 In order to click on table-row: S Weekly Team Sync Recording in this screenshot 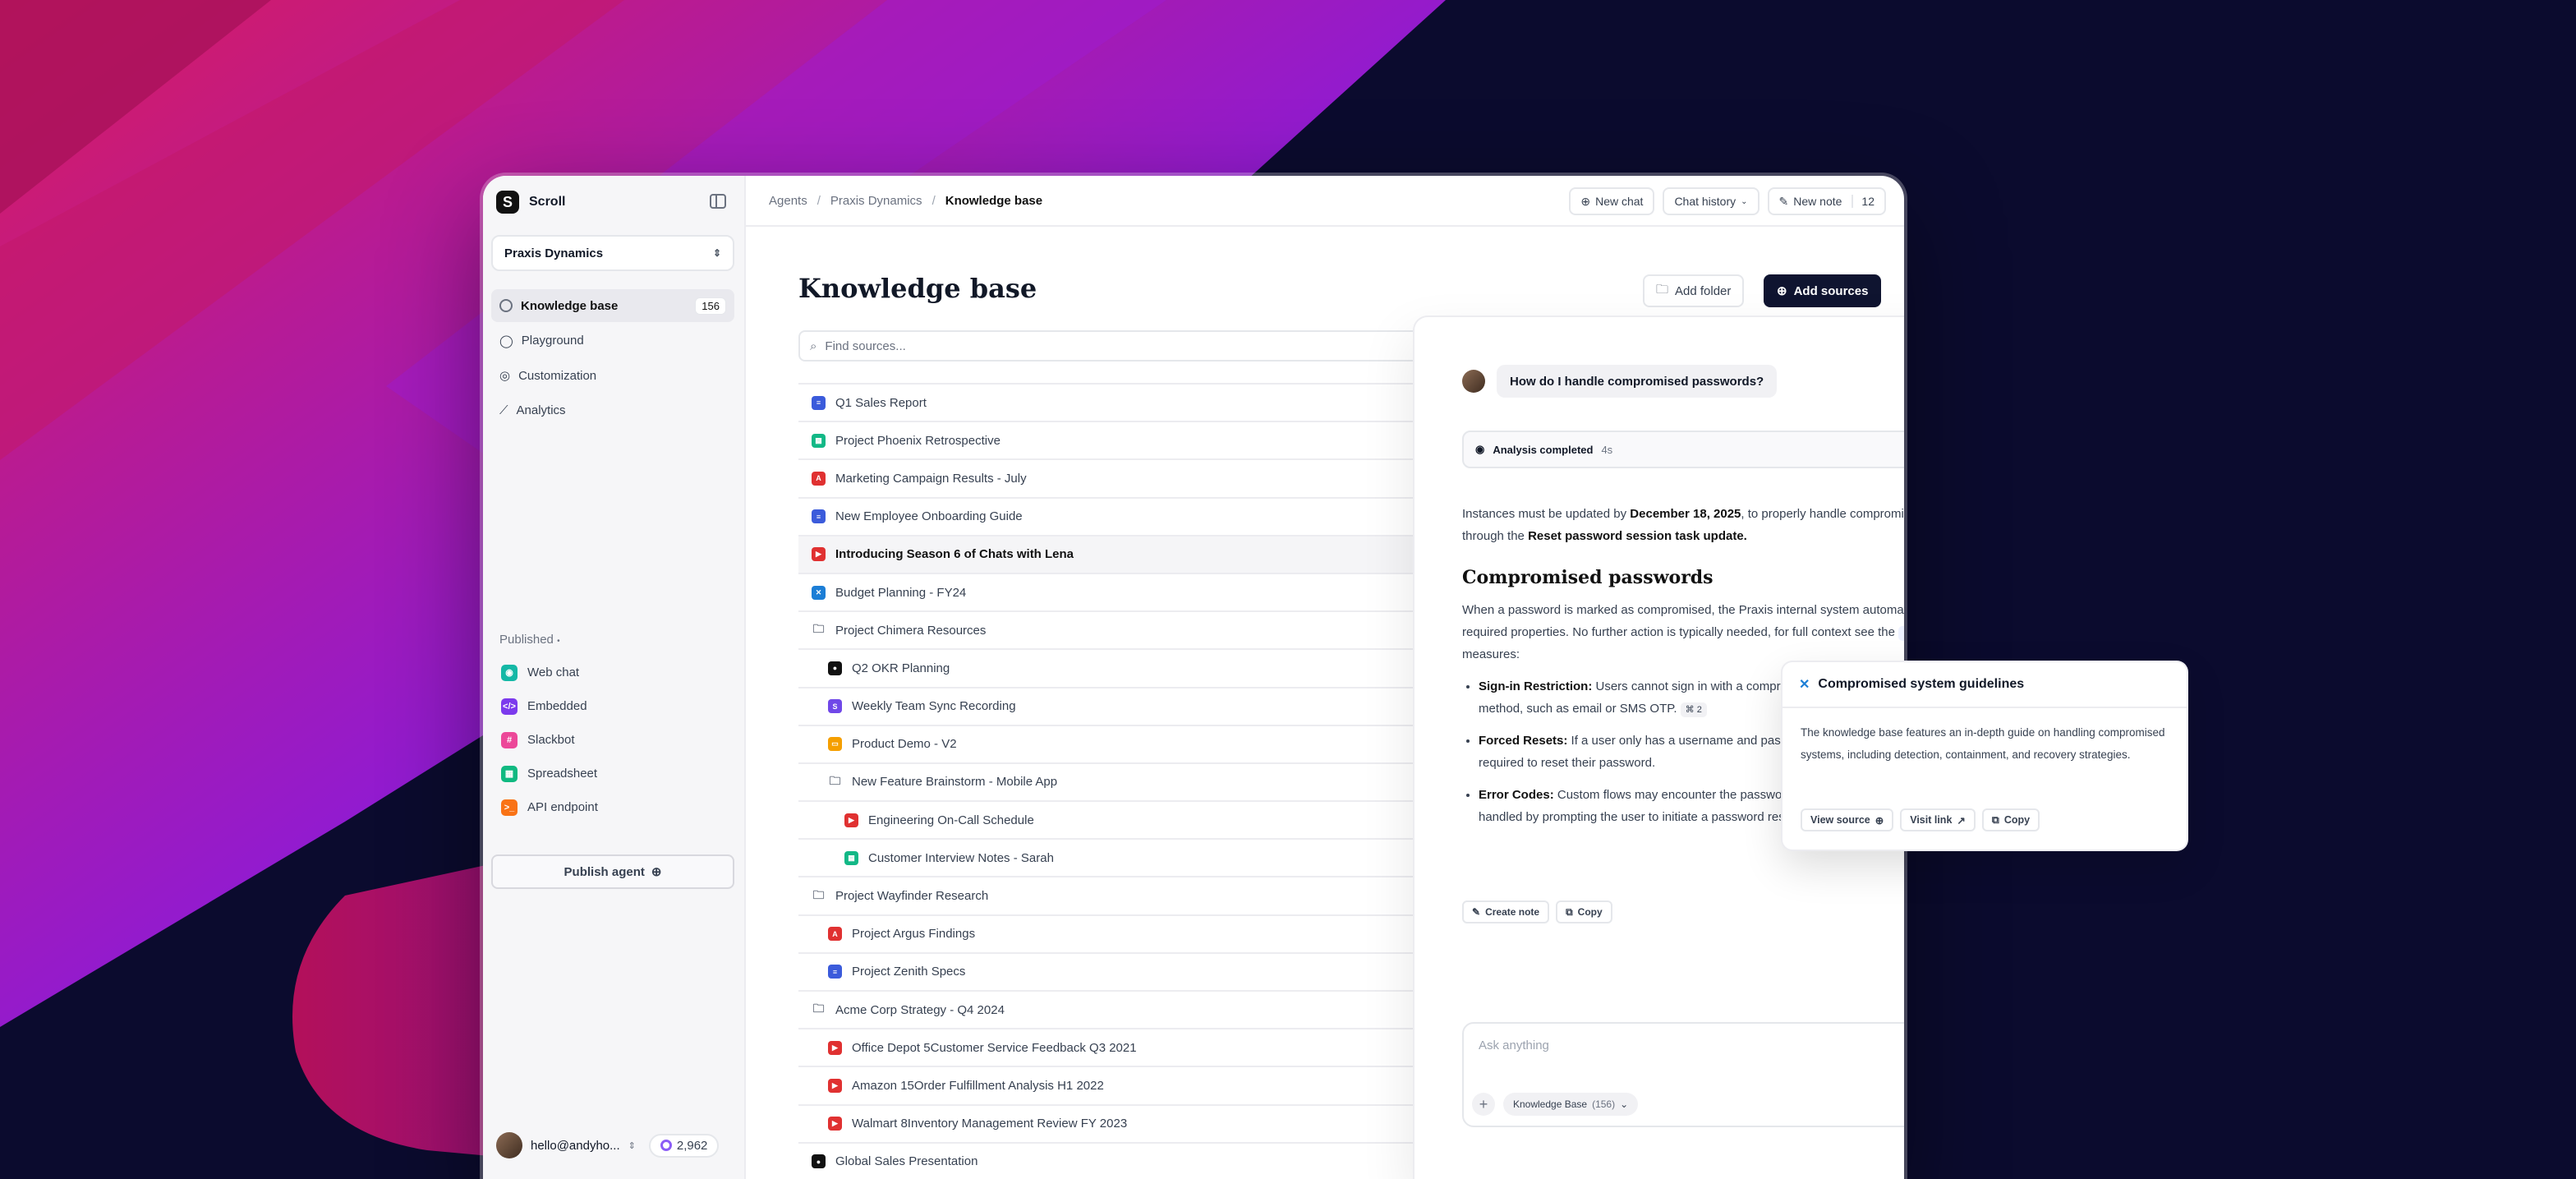, I will do `click(1135, 707)`.